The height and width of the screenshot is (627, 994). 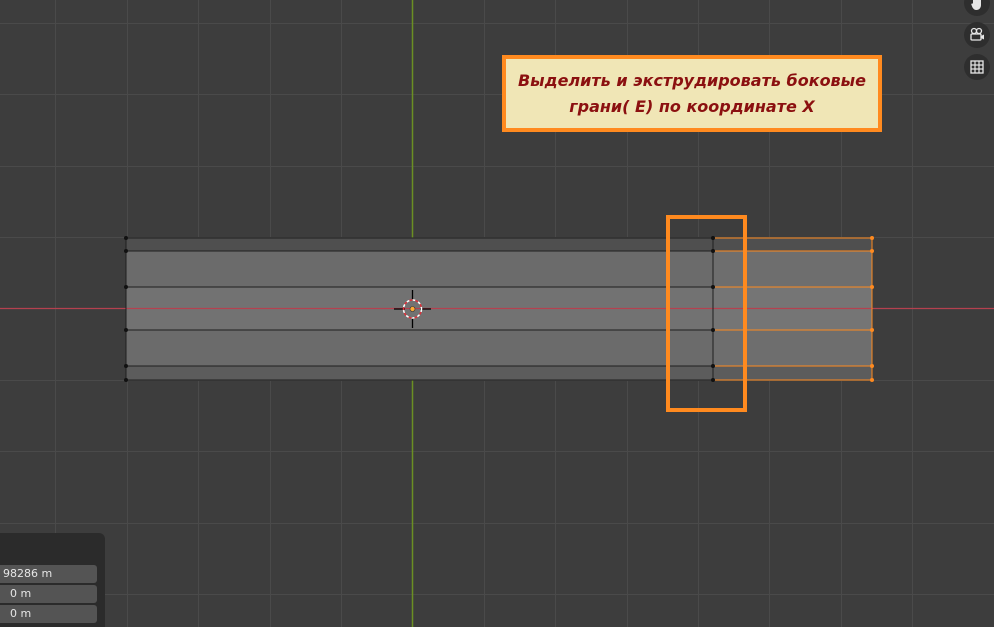 What do you see at coordinates (977, 8) in the screenshot?
I see `hand-pan-icon` at bounding box center [977, 8].